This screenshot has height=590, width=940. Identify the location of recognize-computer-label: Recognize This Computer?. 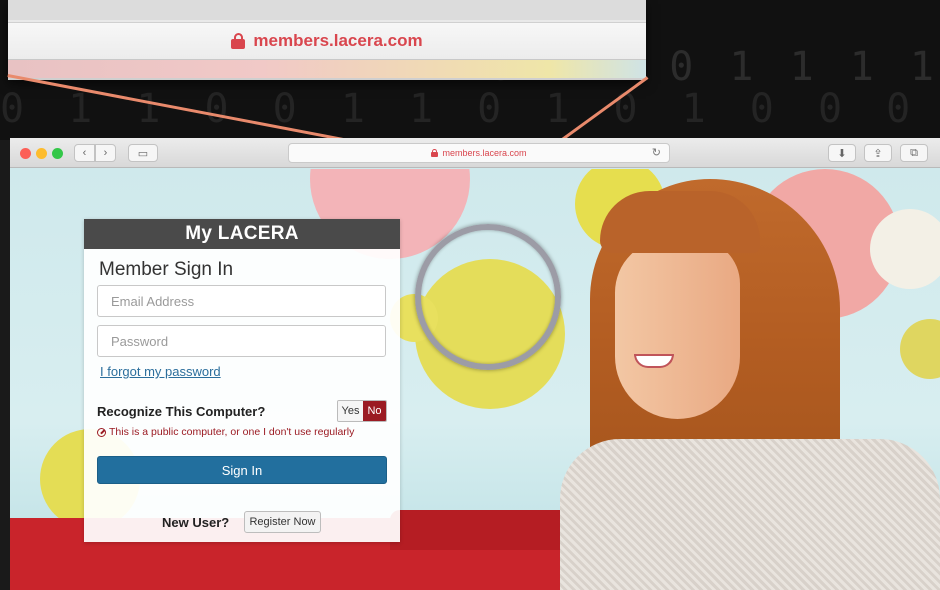
(181, 411).